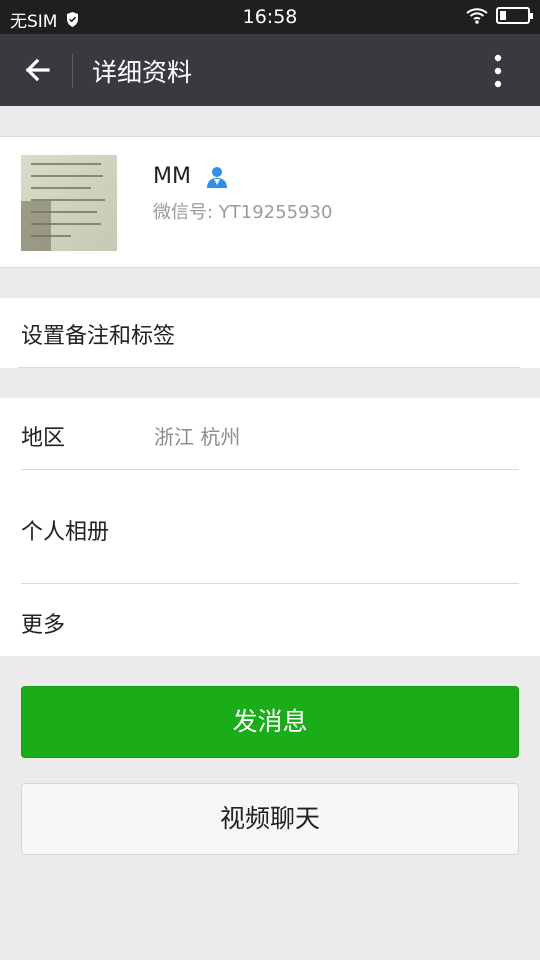 The width and height of the screenshot is (540, 960). I want to click on remark-tag-row: 设置备注和标签, so click(270, 333).